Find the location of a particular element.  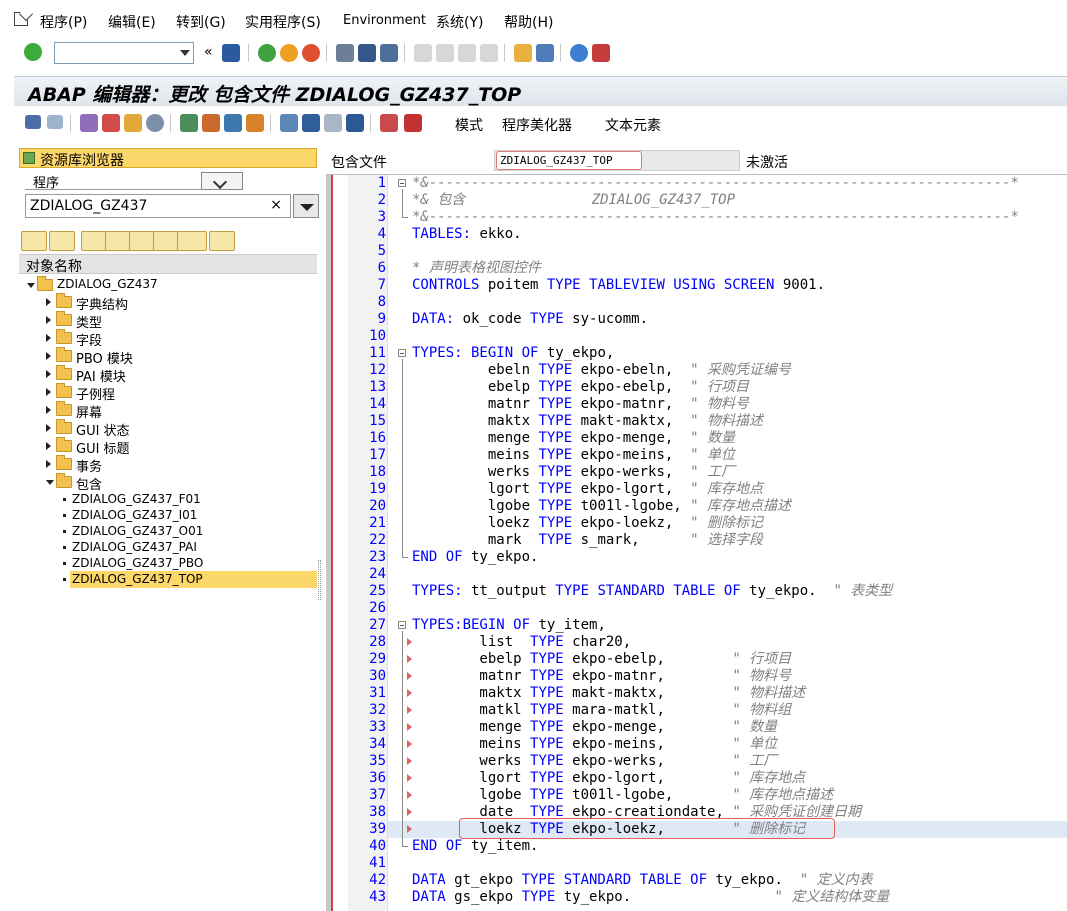

pattern-icon is located at coordinates (211, 123).